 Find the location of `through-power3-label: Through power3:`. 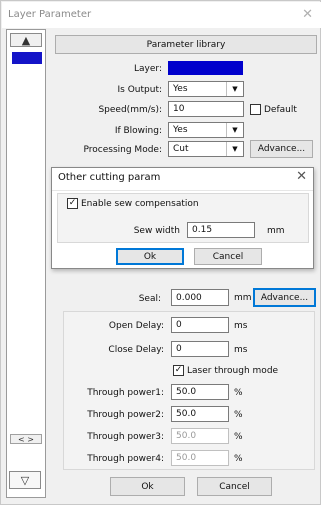

through-power3-label: Through power3: is located at coordinates (125, 437).